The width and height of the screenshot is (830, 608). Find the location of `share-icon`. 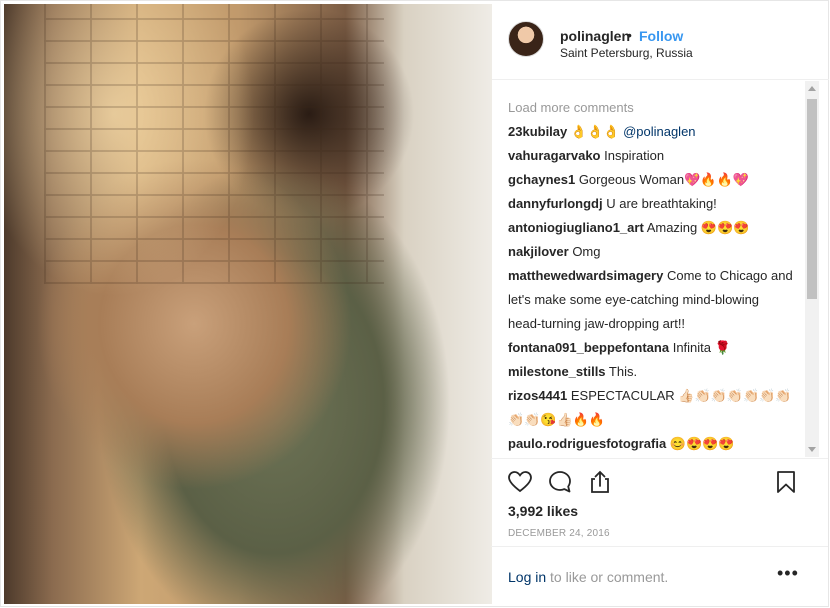

share-icon is located at coordinates (600, 482).